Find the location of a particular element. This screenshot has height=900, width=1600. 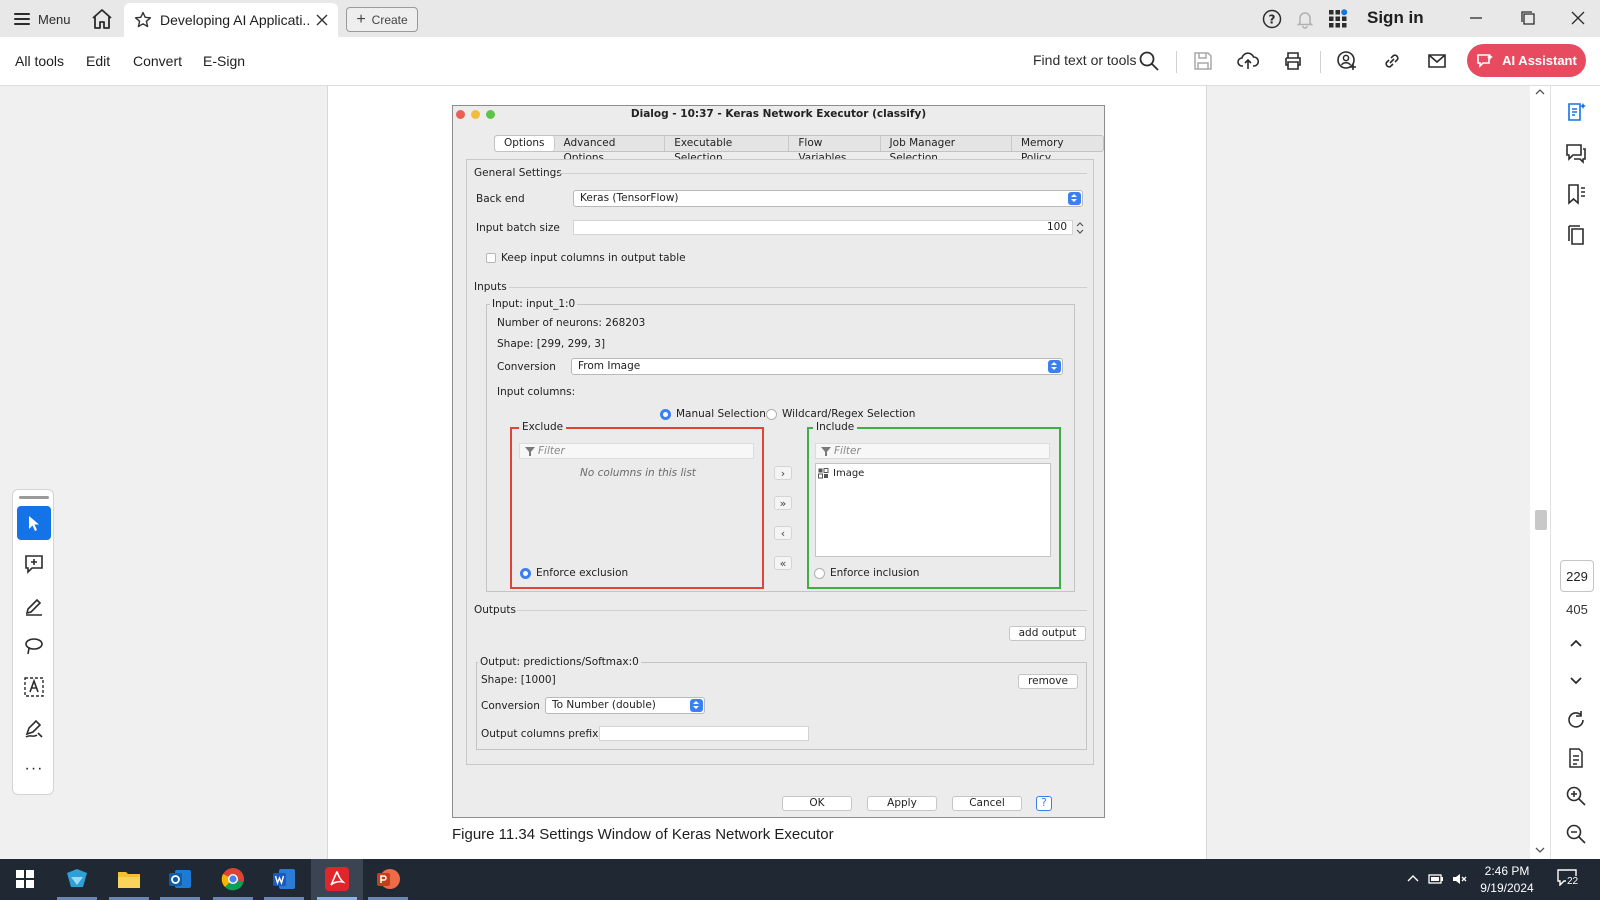

select-tool is located at coordinates (34, 523).